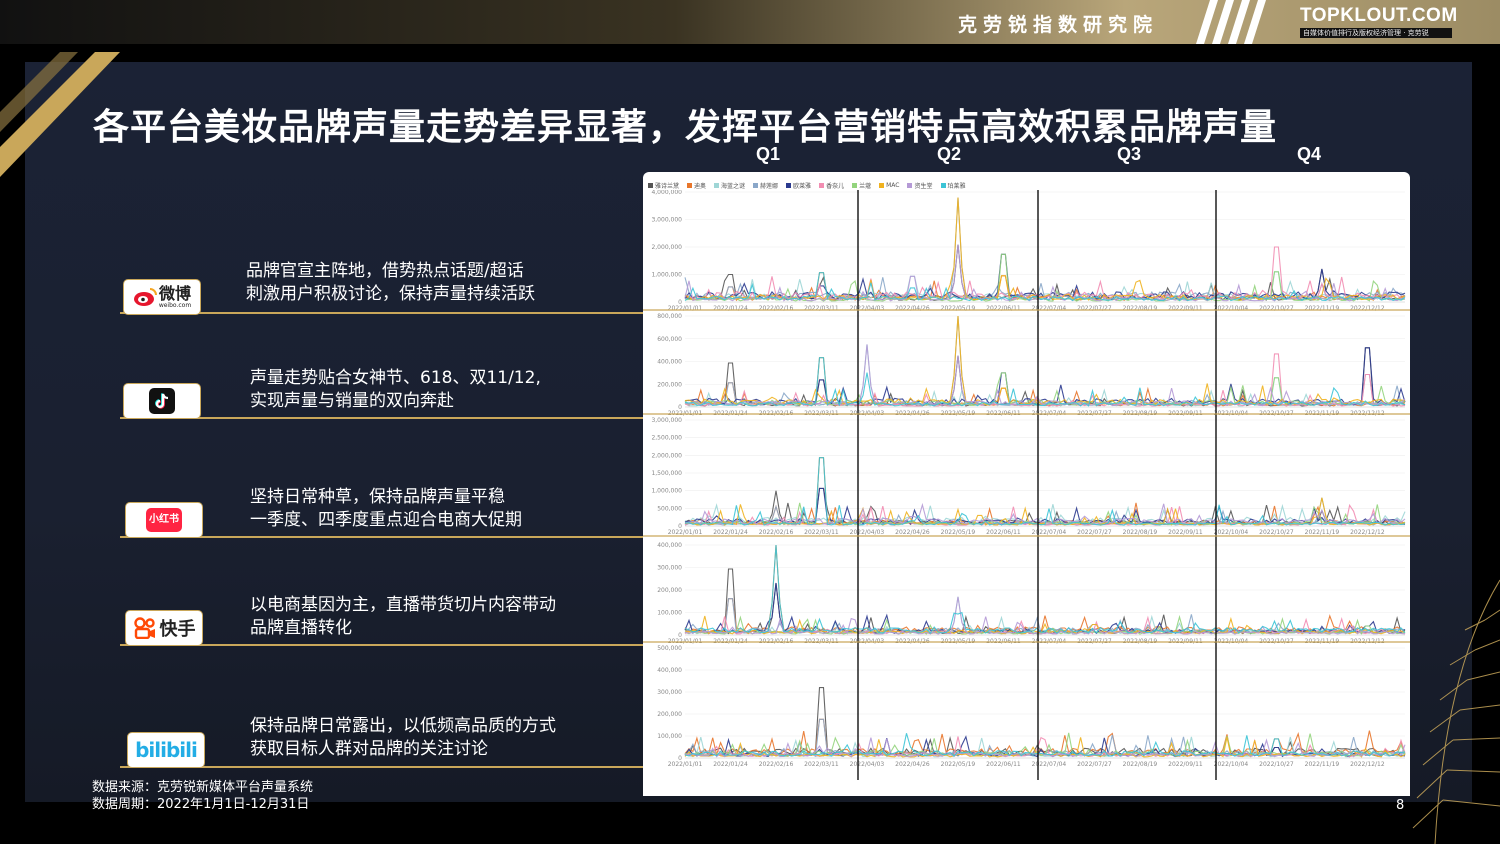 This screenshot has width=1500, height=844. Describe the element at coordinates (381, 418) in the screenshot. I see `row-divider-douyin` at that location.